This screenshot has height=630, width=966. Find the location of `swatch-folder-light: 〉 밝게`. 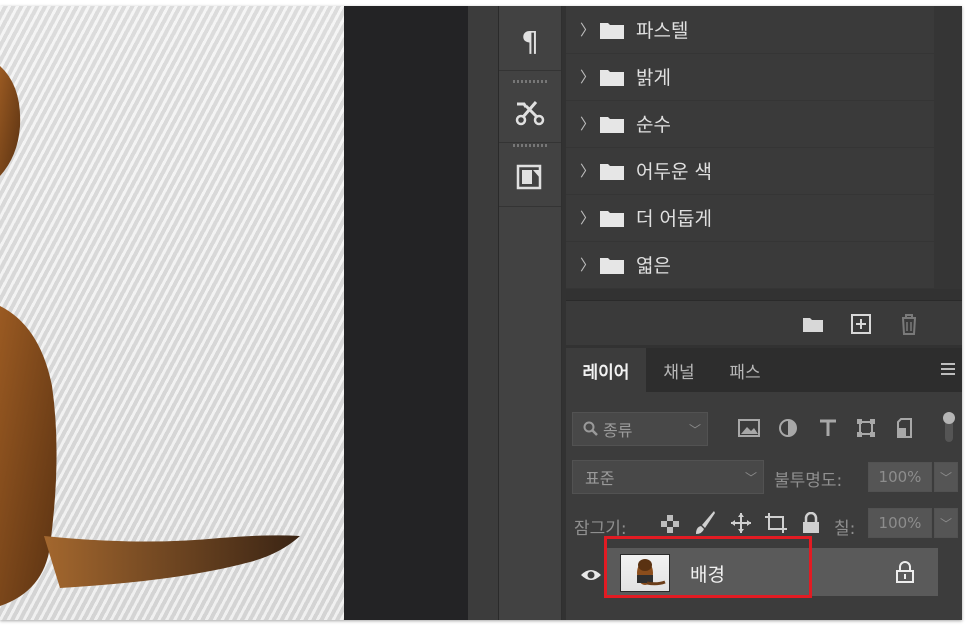

swatch-folder-light: 〉 밝게 is located at coordinates (750, 77).